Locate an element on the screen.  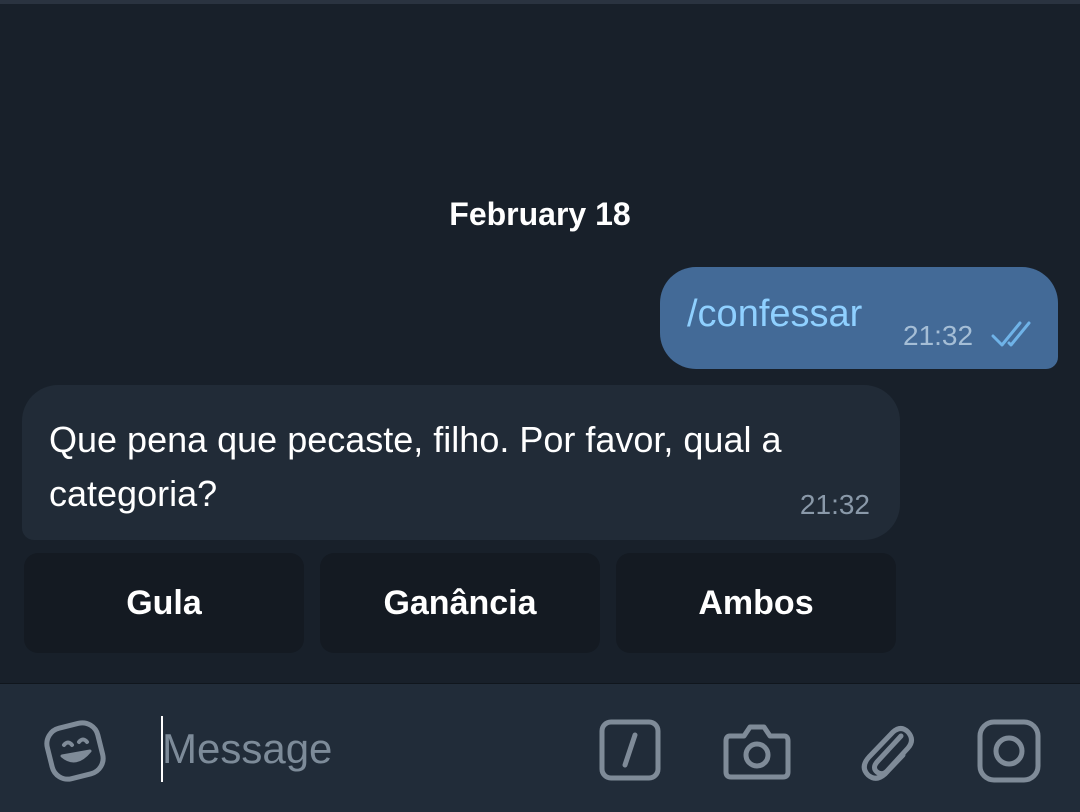
keyboard-button-gula: Gula is located at coordinates (164, 603).